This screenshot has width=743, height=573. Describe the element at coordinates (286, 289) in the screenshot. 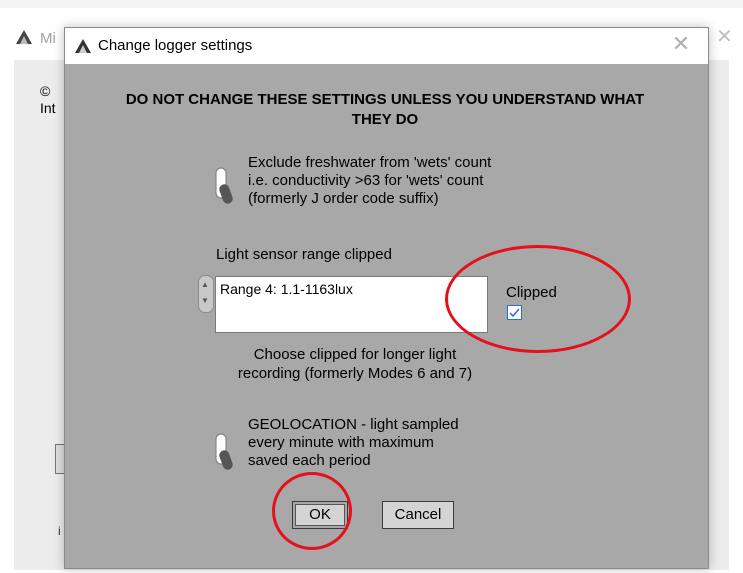

I see `light-range-selected: Range 4: 1.1-1163lux` at that location.